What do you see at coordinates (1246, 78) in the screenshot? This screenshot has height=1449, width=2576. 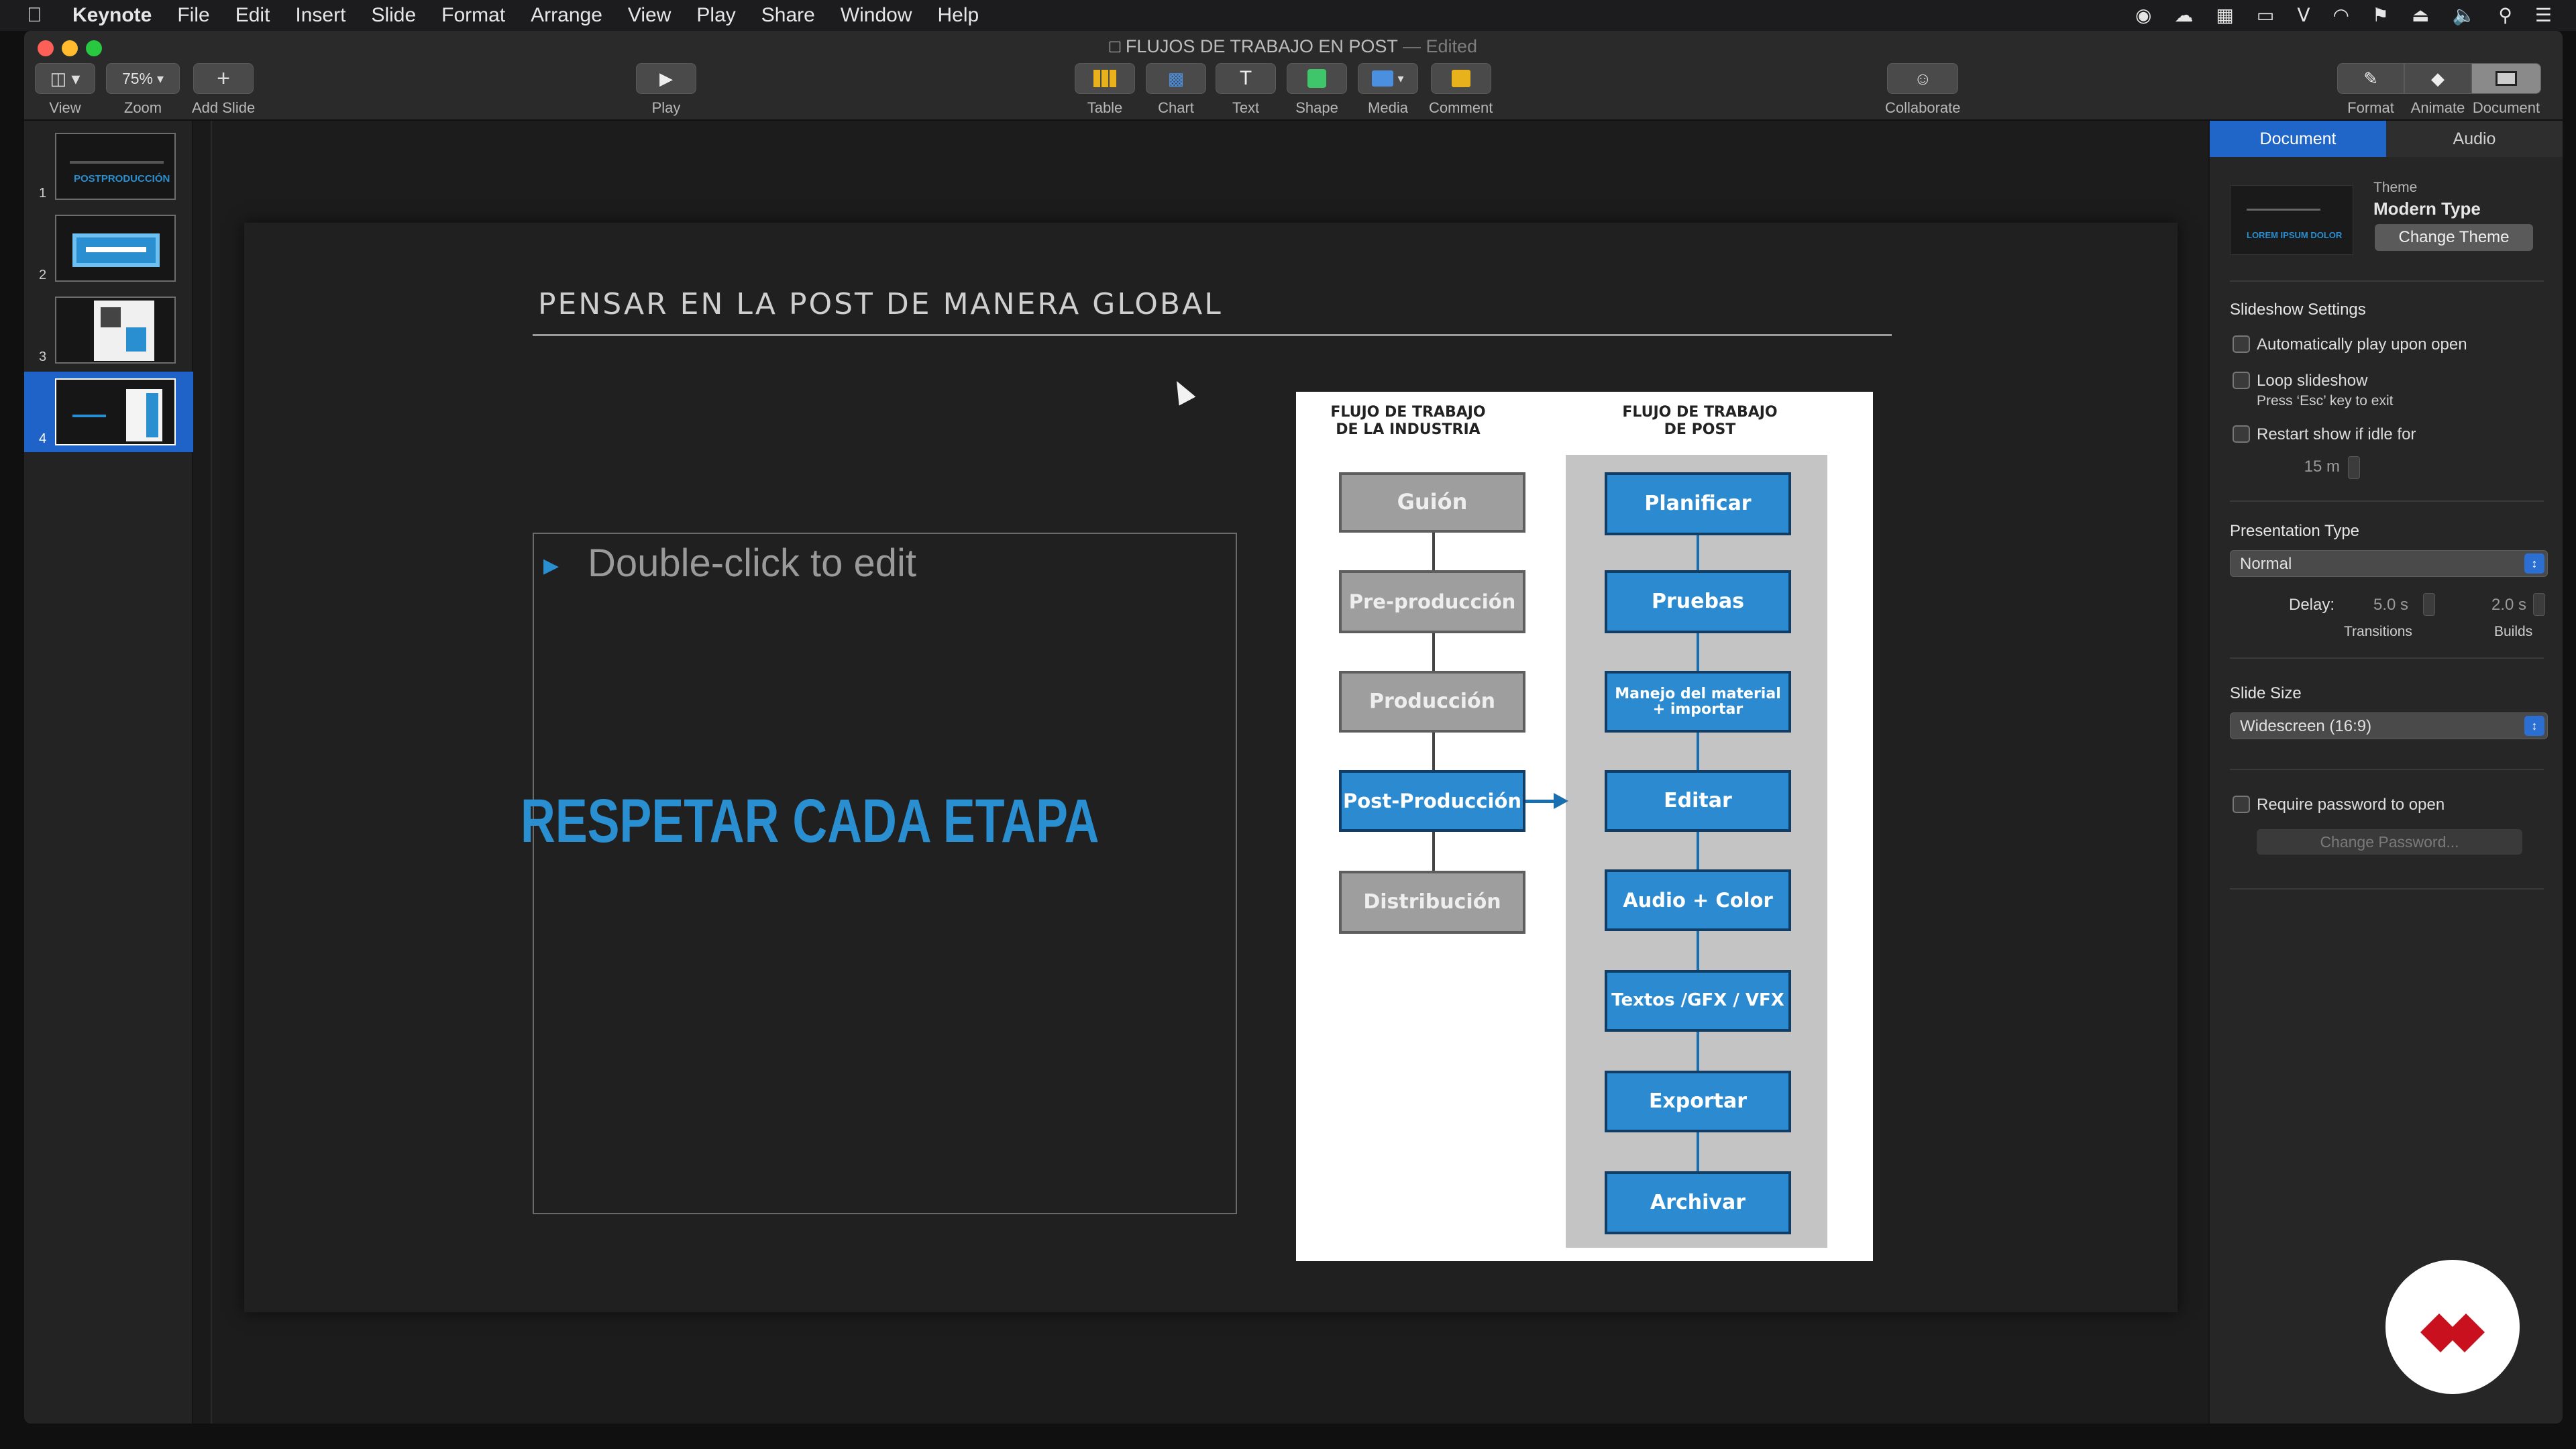 I see `text-button: T` at bounding box center [1246, 78].